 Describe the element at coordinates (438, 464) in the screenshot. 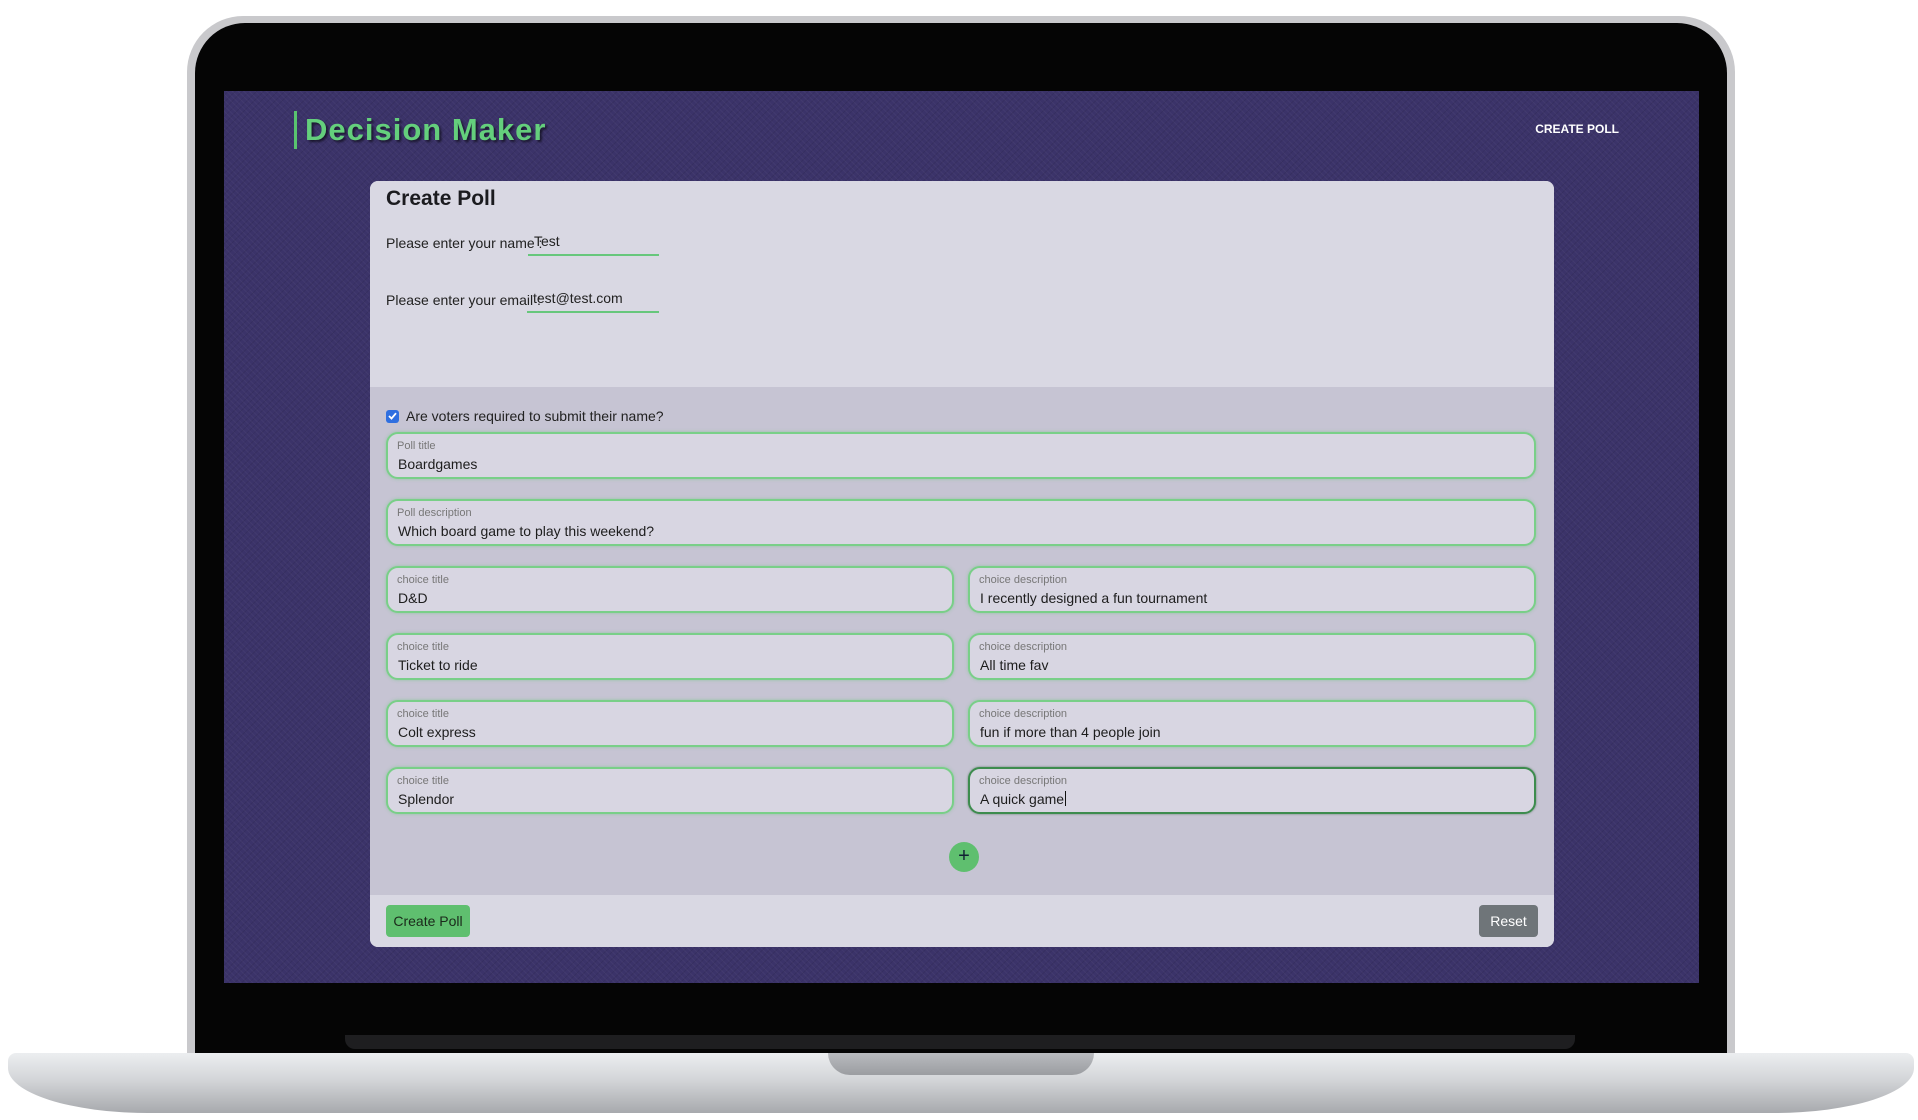

I see `poll-title-value: Boardgames` at that location.